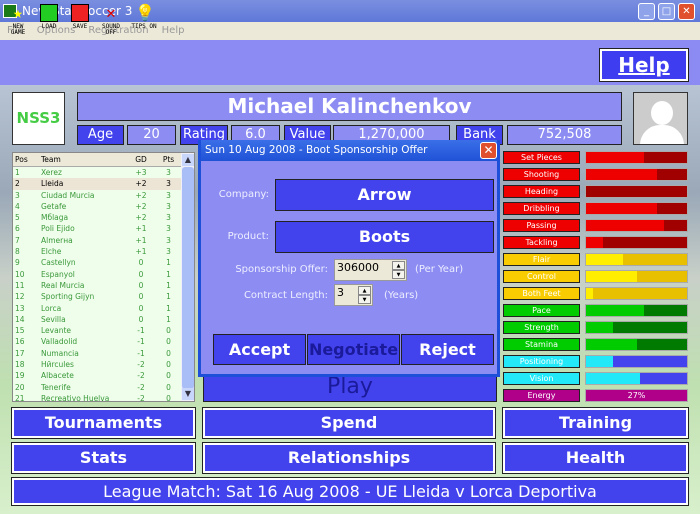  What do you see at coordinates (17, 240) in the screenshot?
I see `league-cell: 7` at bounding box center [17, 240].